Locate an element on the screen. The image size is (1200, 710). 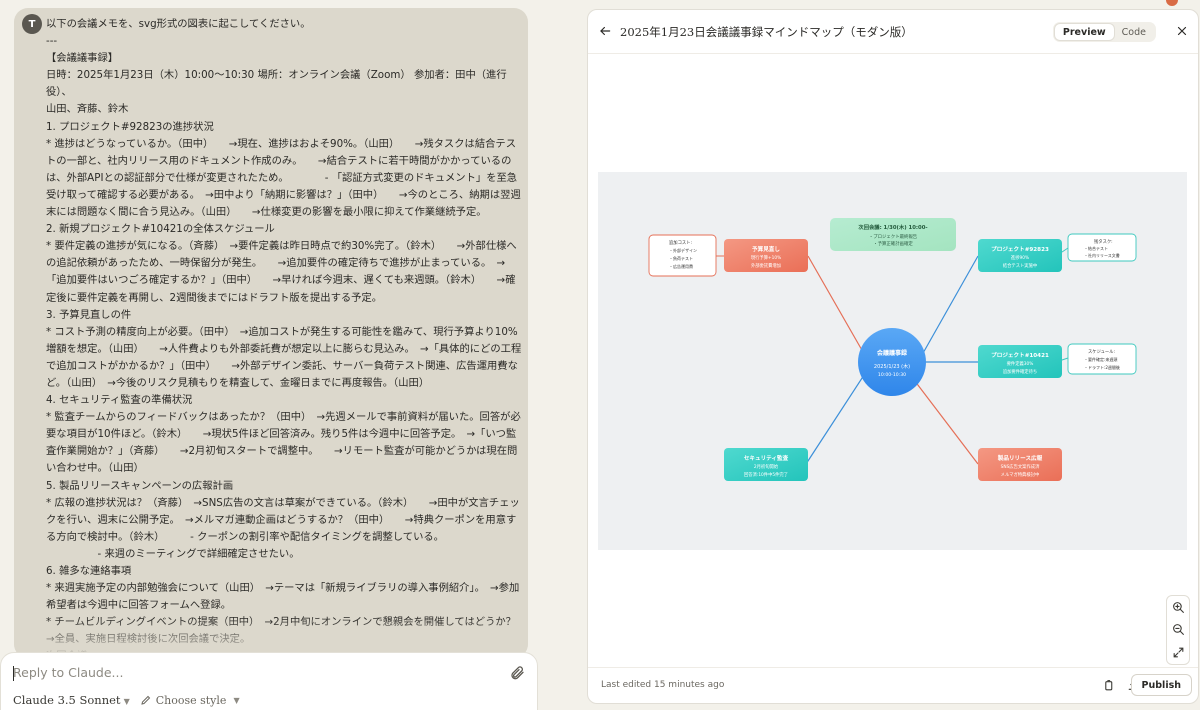
message-line: 【会議議事録】 is located at coordinates (82, 58).